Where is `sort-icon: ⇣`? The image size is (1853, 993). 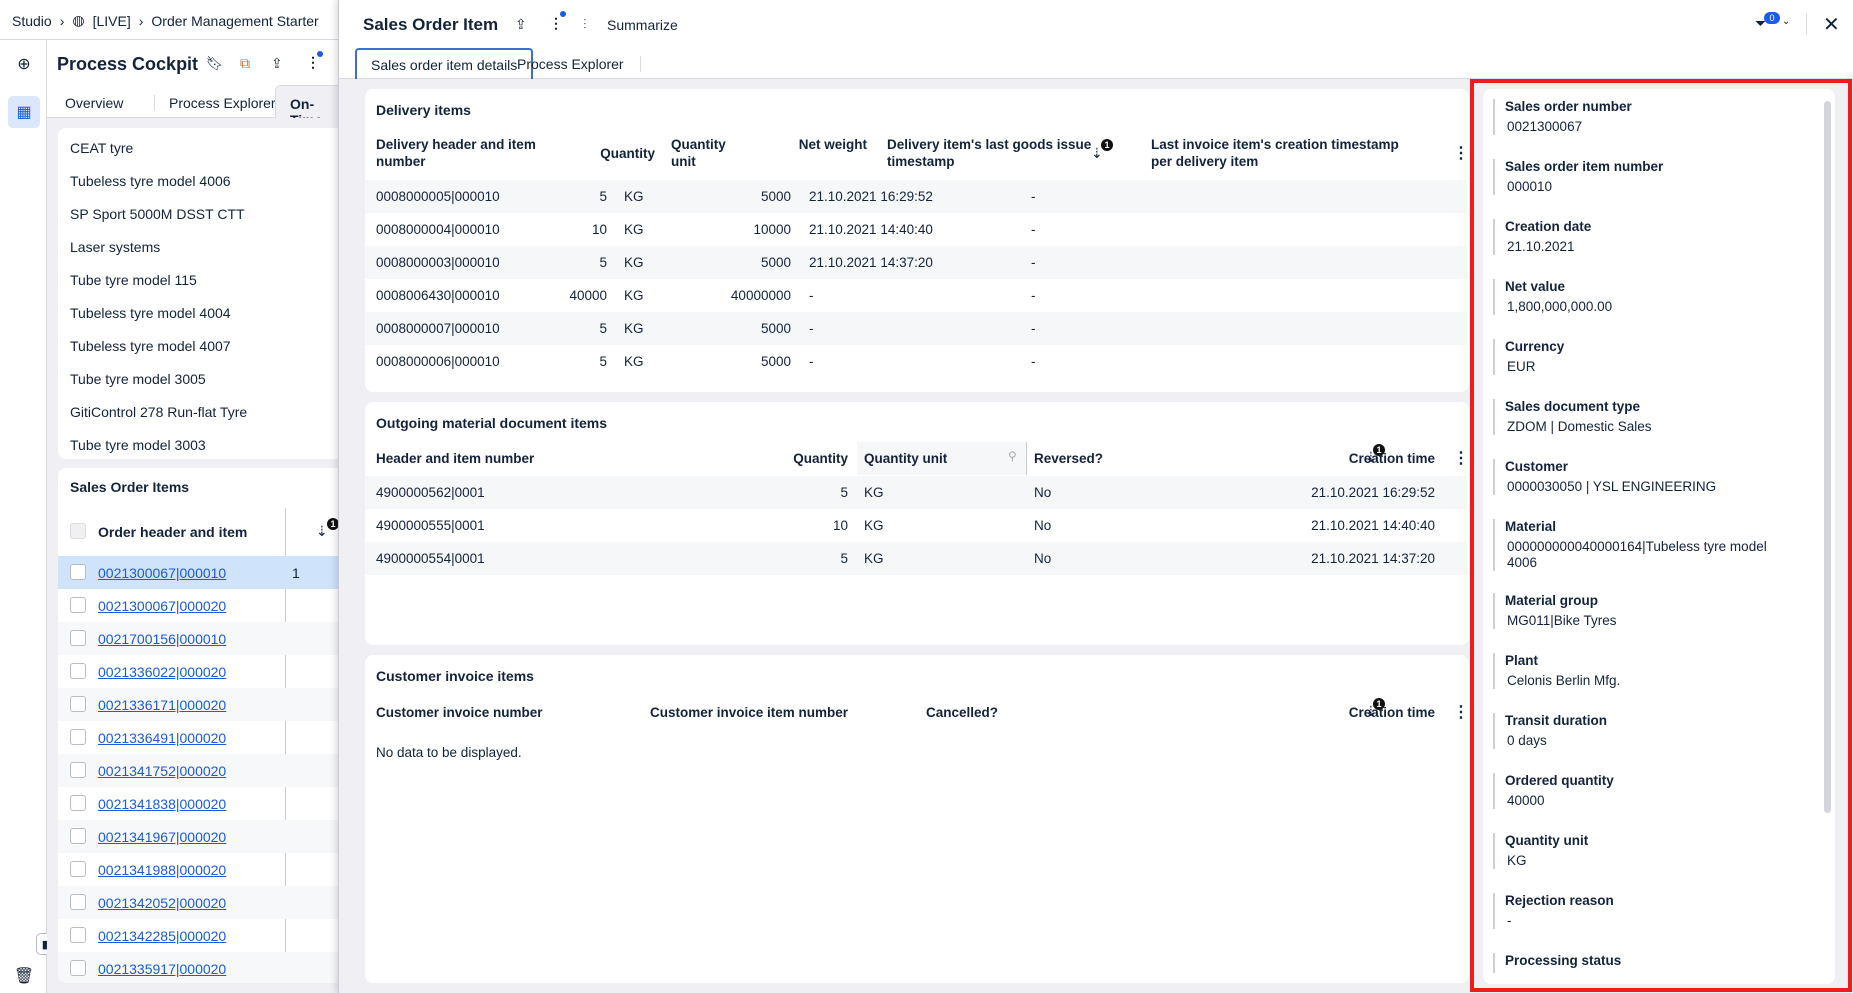 sort-icon: ⇣ is located at coordinates (322, 531).